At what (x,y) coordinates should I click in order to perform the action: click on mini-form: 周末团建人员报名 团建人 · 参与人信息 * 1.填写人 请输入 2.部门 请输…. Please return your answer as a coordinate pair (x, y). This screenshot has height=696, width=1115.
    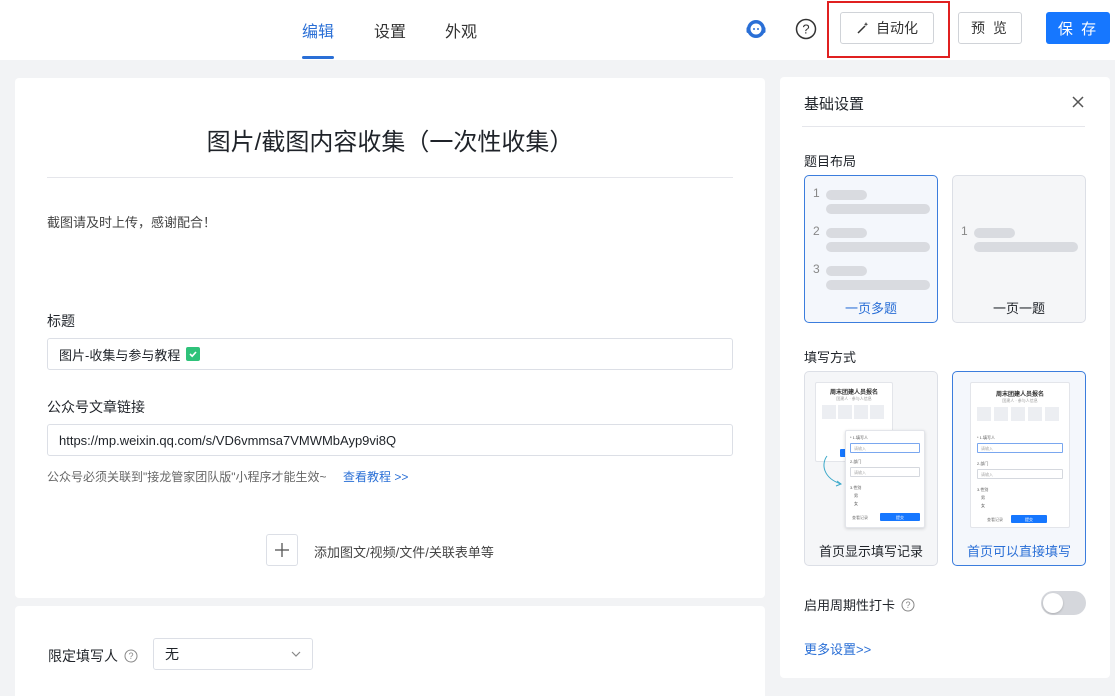
    Looking at the image, I should click on (1020, 455).